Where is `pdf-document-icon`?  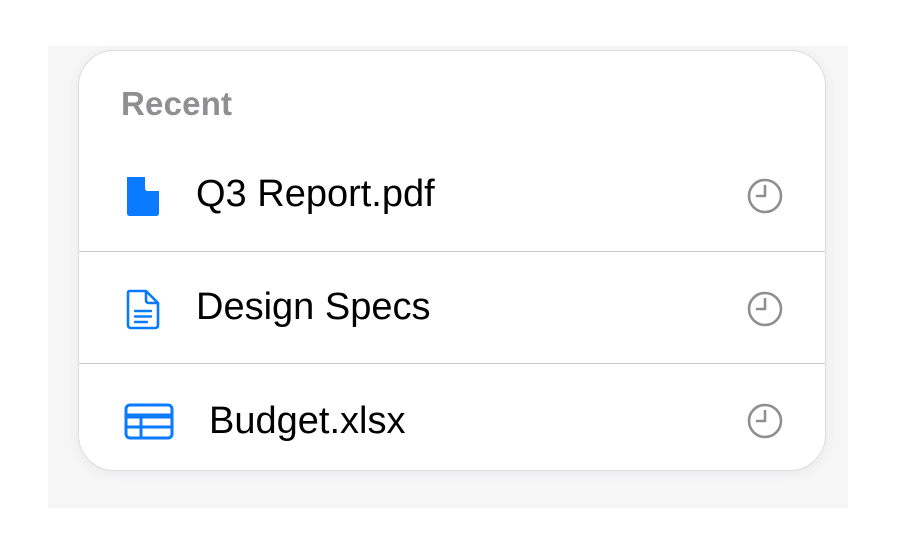
pdf-document-icon is located at coordinates (143, 196).